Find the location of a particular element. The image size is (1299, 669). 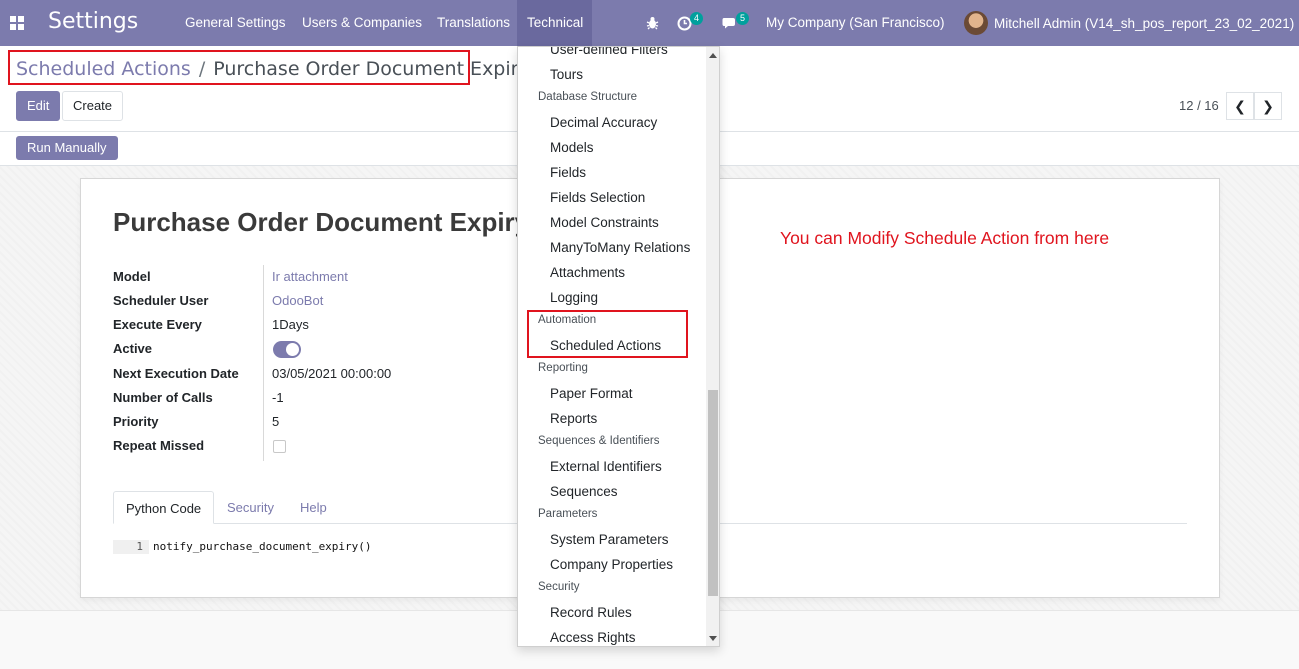

annotation-text: You can Modify Schedule Action from here is located at coordinates (945, 238).